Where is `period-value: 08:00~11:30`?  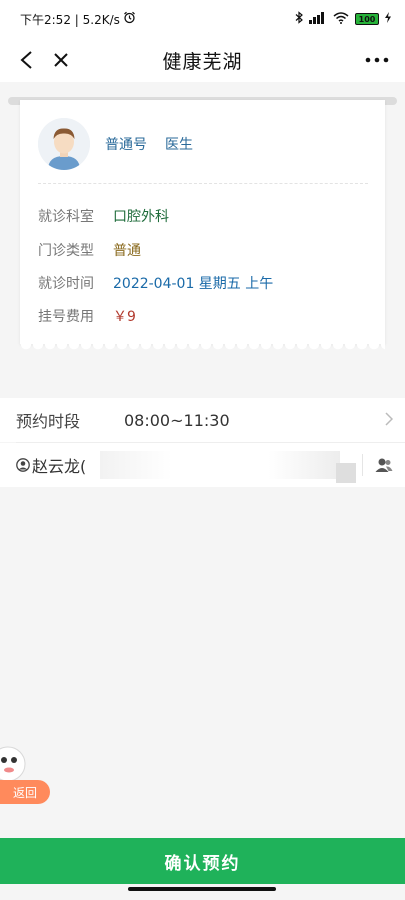
period-value: 08:00~11:30 is located at coordinates (177, 420).